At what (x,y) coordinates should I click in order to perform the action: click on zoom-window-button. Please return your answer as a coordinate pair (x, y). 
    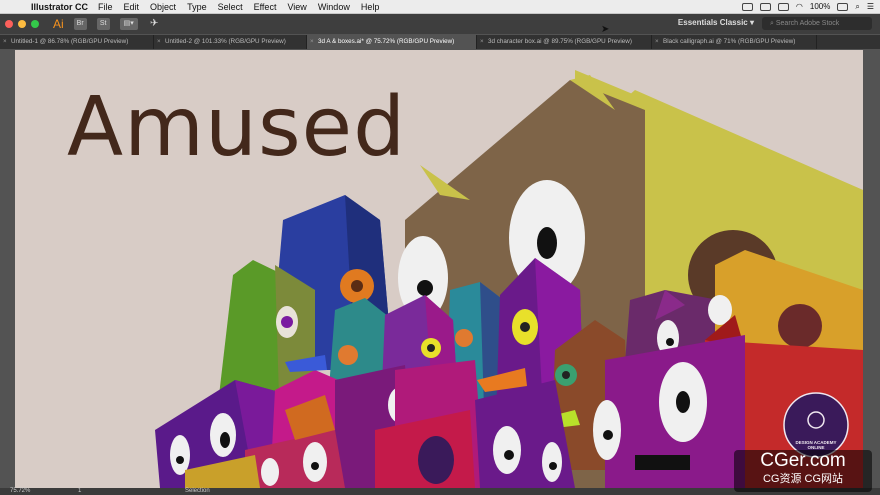
    Looking at the image, I should click on (35, 24).